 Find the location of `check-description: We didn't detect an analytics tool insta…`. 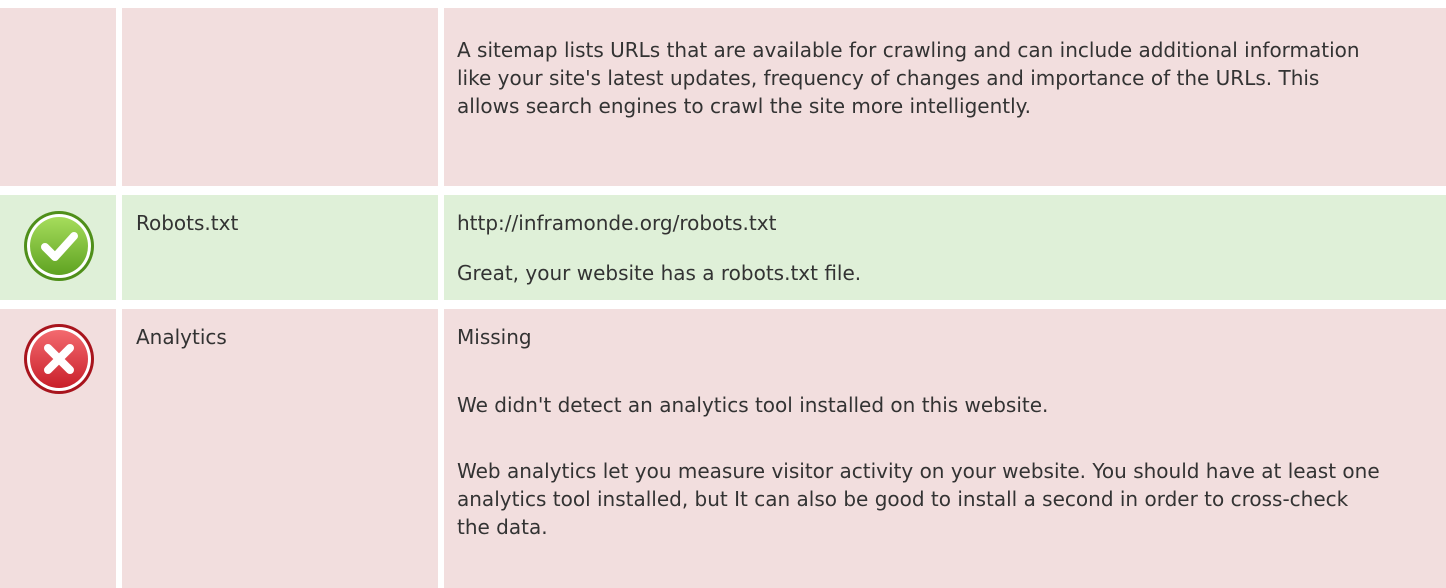

check-description: We didn't detect an analytics tool insta… is located at coordinates (753, 405).